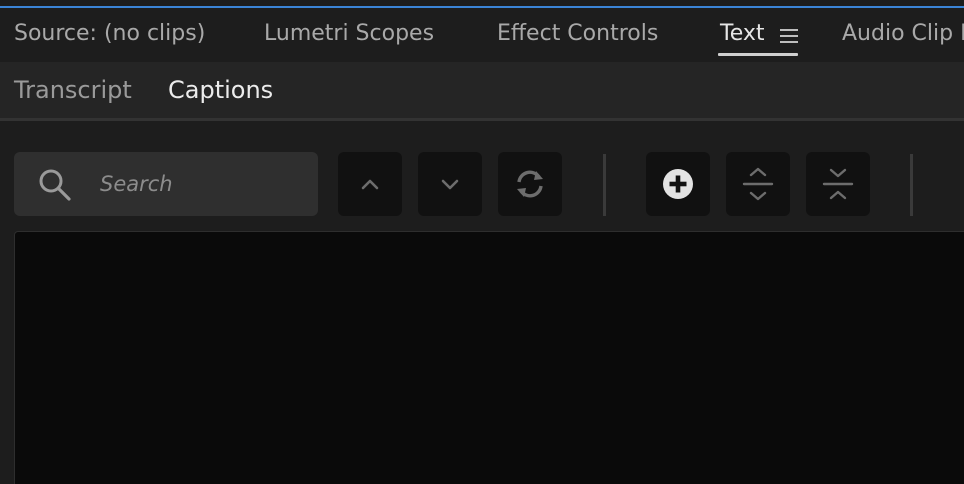 The image size is (964, 484). I want to click on tab-effect-controls: Effect Controls, so click(577, 34).